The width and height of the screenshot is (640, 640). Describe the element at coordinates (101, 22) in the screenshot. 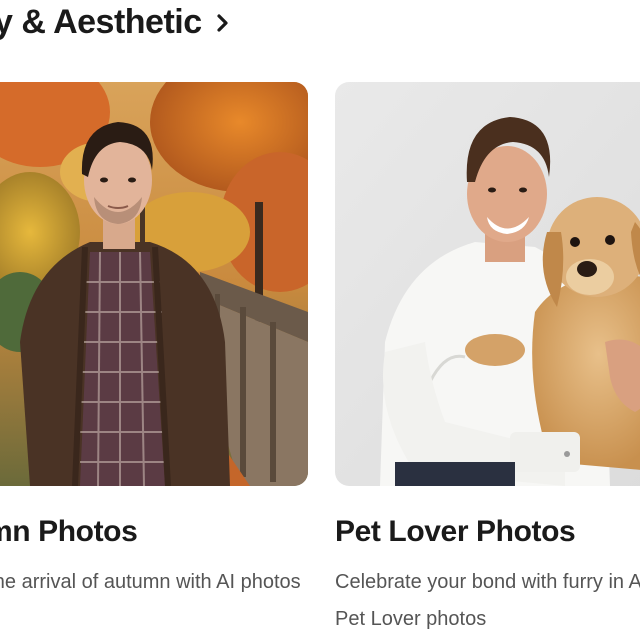

I see `section-title: y & Aesthetic` at that location.